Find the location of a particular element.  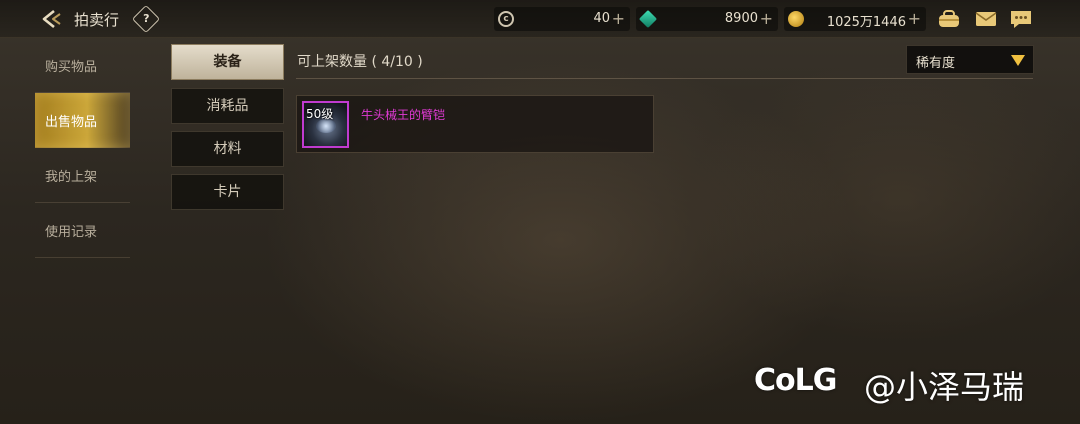

tab-cards: 卡片 is located at coordinates (227, 192).